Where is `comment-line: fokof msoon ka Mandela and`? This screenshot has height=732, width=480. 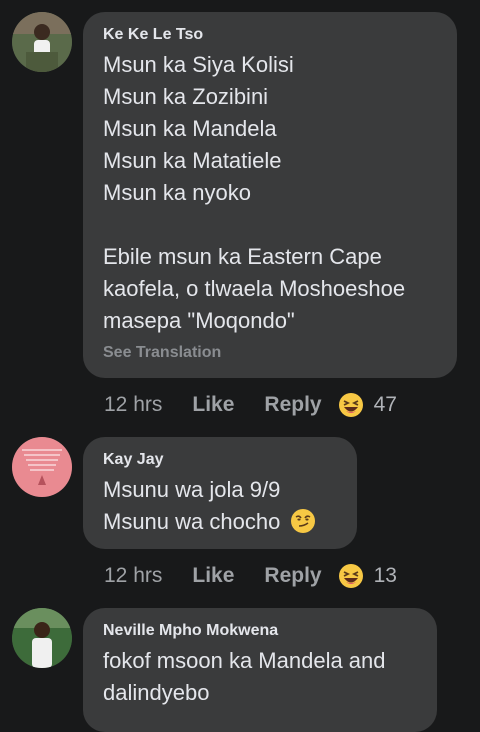
comment-line: fokof msoon ka Mandela and is located at coordinates (244, 660).